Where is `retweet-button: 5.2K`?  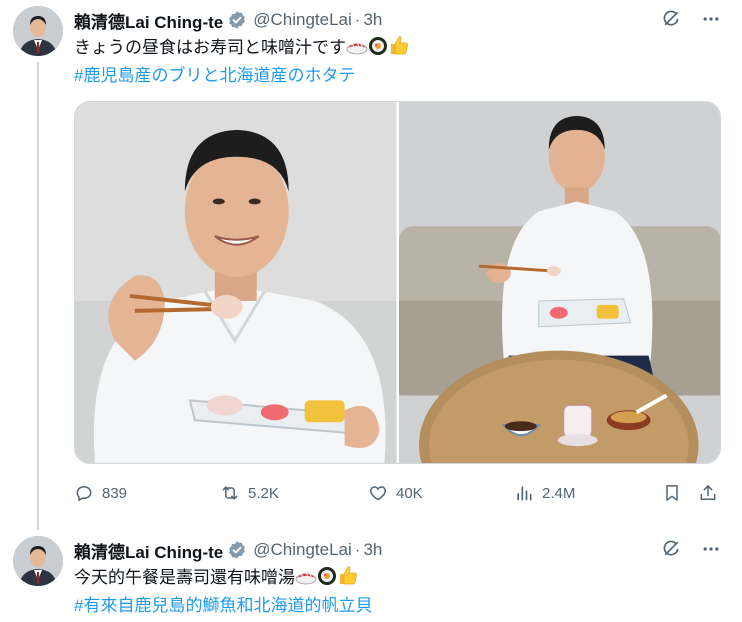
retweet-button: 5.2K is located at coordinates (249, 493).